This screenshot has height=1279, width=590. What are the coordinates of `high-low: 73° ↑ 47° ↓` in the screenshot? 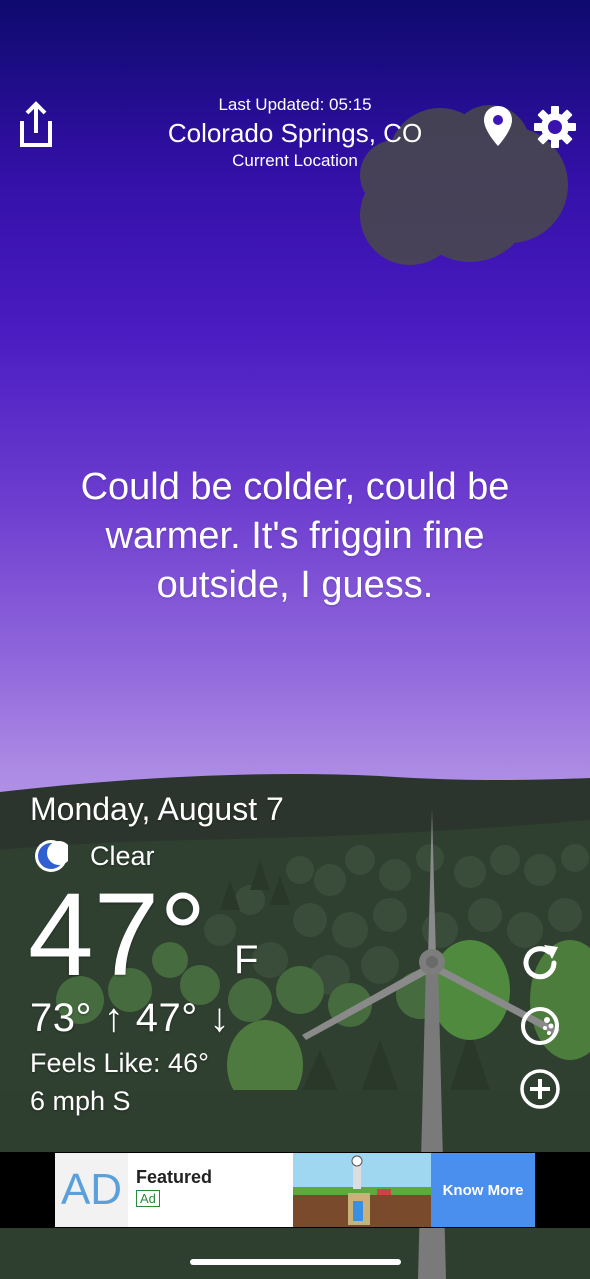 It's located at (130, 1018).